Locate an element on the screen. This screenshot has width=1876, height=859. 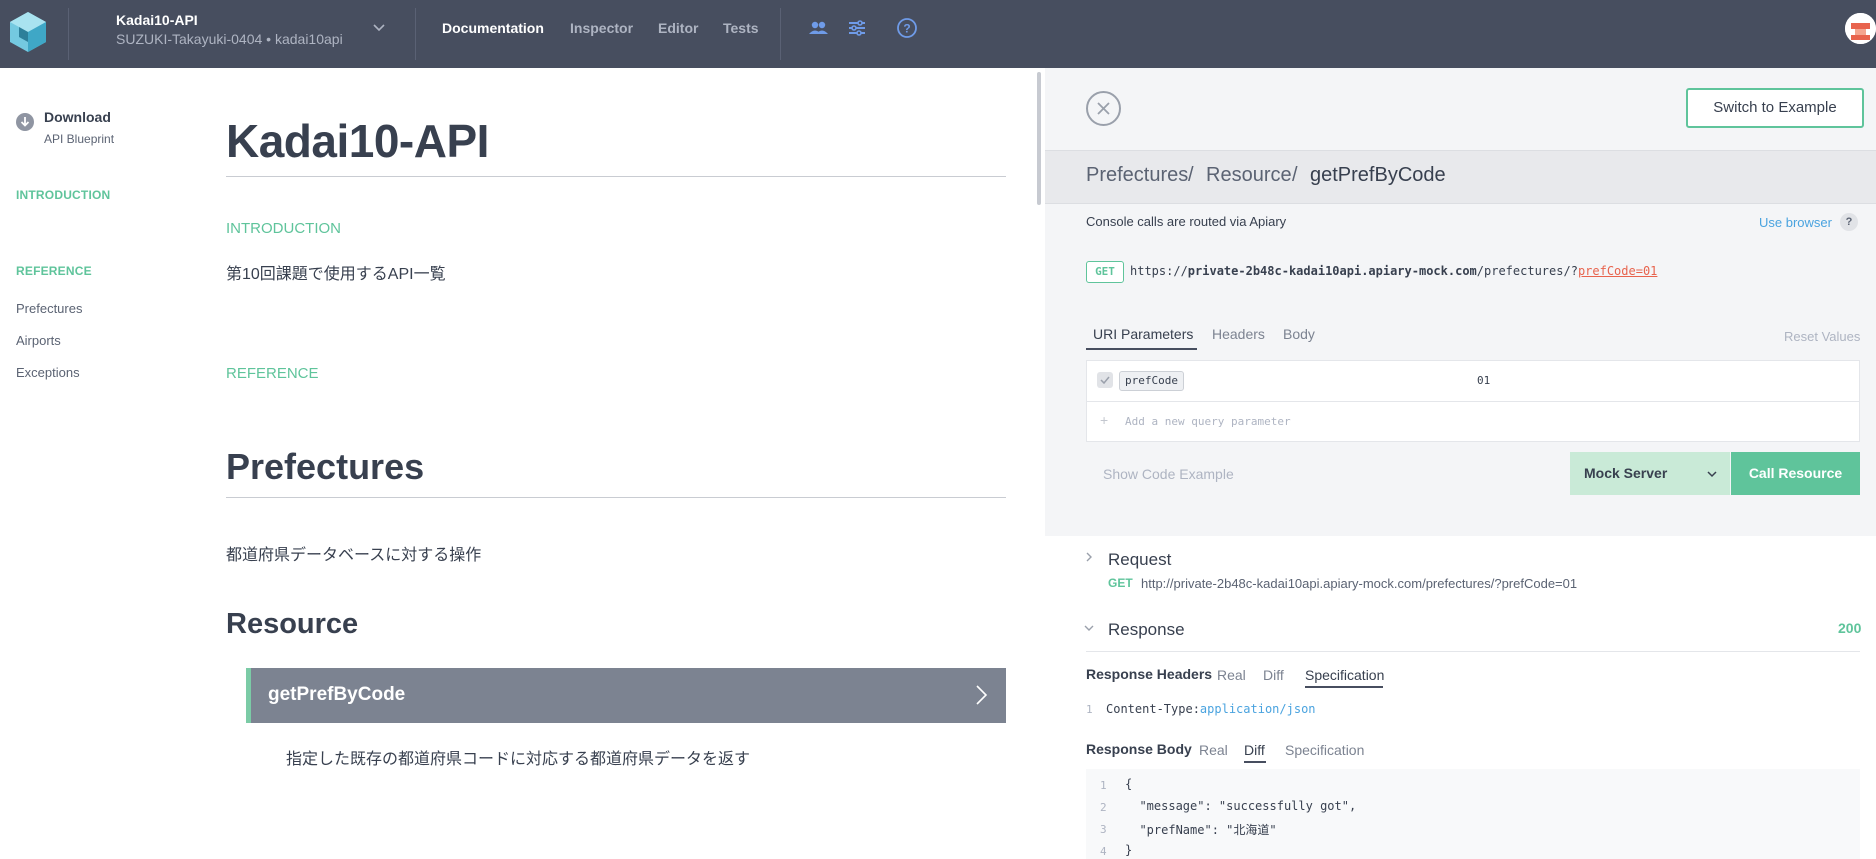
code-line: "message": "successfully got", is located at coordinates (1241, 806).